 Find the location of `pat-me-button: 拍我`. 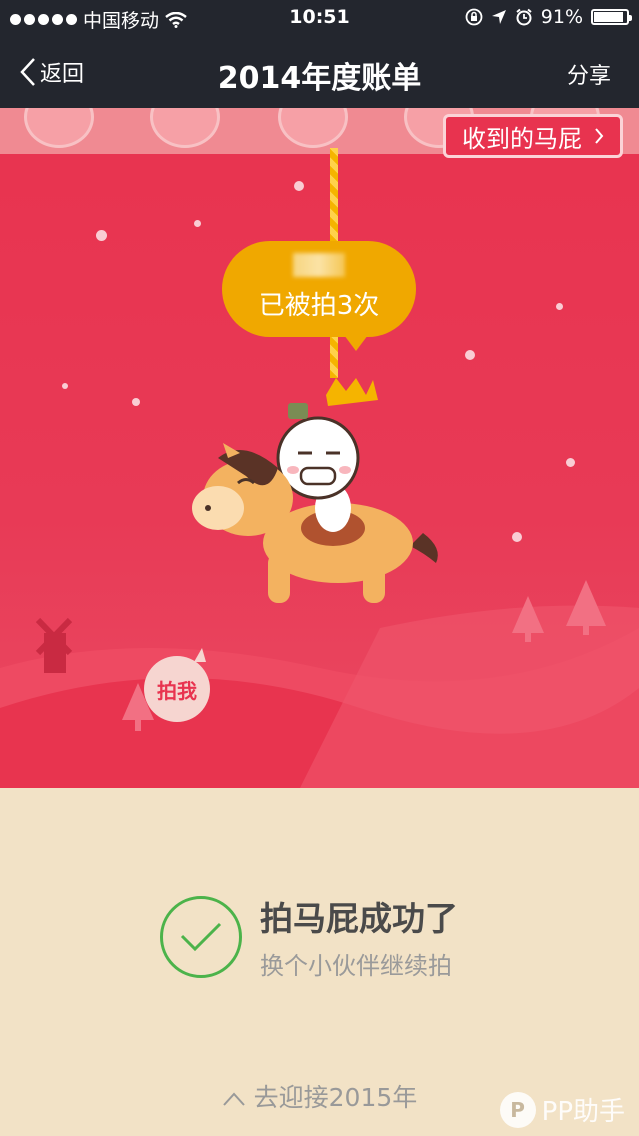

pat-me-button: 拍我 is located at coordinates (177, 685).